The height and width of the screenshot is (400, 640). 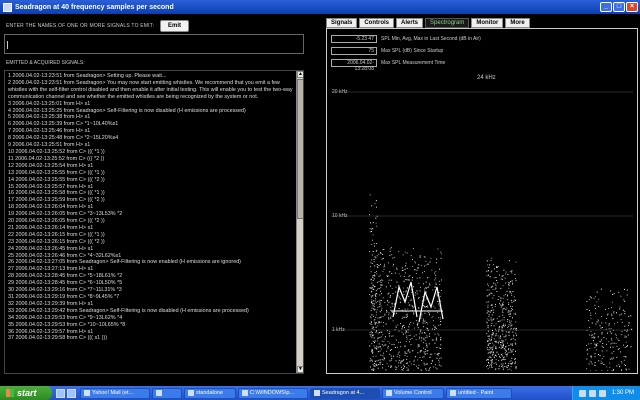 What do you see at coordinates (51, 248) in the screenshot?
I see `log-line: 24 2006.04.02-13:26:45 from H> s1` at bounding box center [51, 248].